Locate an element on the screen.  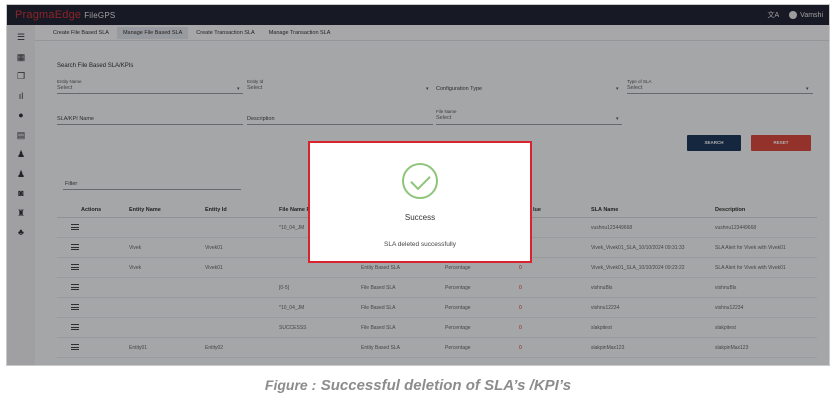
dialog-title: Success is located at coordinates (420, 217).